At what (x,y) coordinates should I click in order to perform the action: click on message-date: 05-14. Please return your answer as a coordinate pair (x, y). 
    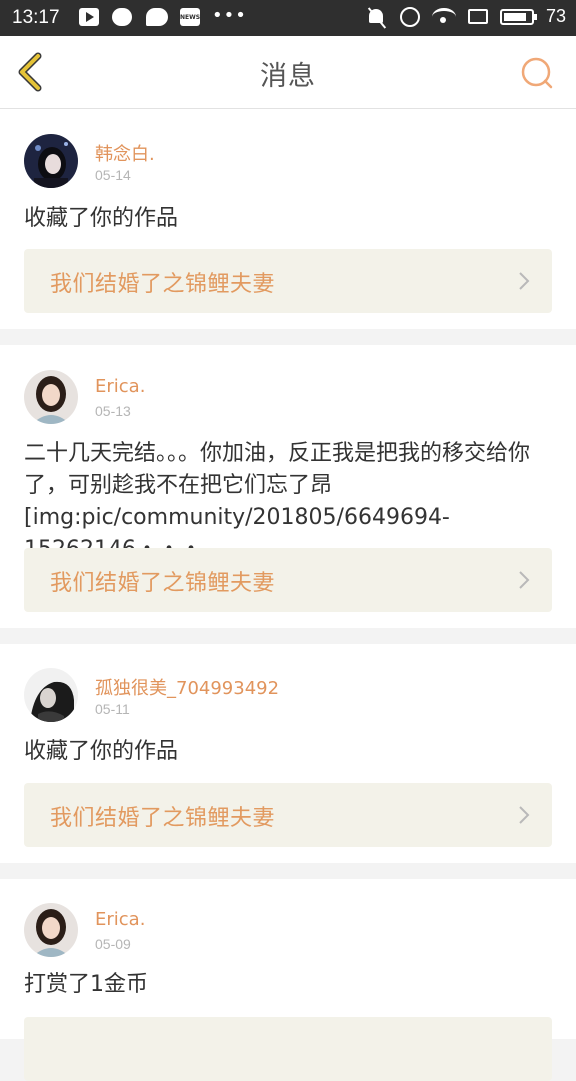
    Looking at the image, I should click on (113, 175).